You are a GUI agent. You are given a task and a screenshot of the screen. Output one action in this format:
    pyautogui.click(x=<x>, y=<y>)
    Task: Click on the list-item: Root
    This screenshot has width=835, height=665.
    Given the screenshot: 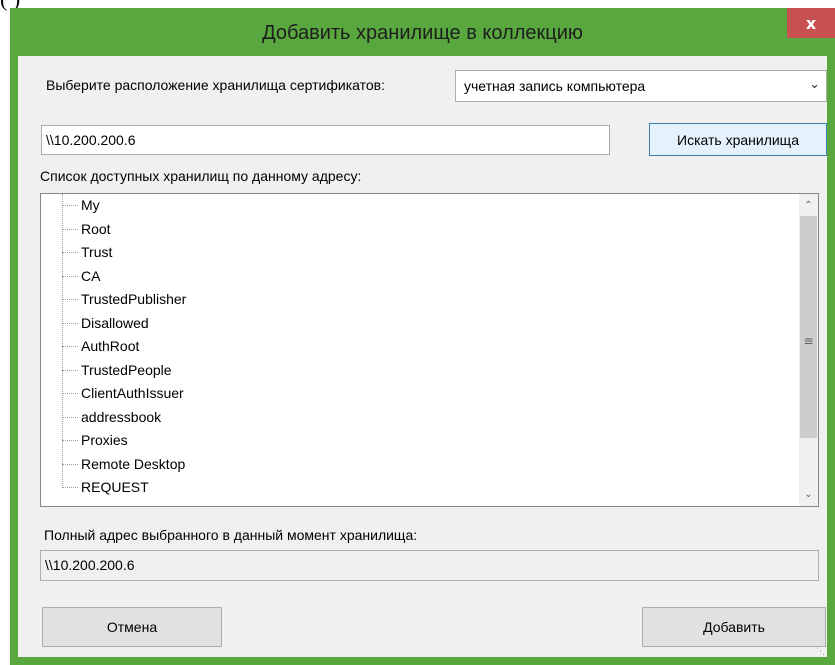 What is the action you would take?
    pyautogui.click(x=429, y=230)
    